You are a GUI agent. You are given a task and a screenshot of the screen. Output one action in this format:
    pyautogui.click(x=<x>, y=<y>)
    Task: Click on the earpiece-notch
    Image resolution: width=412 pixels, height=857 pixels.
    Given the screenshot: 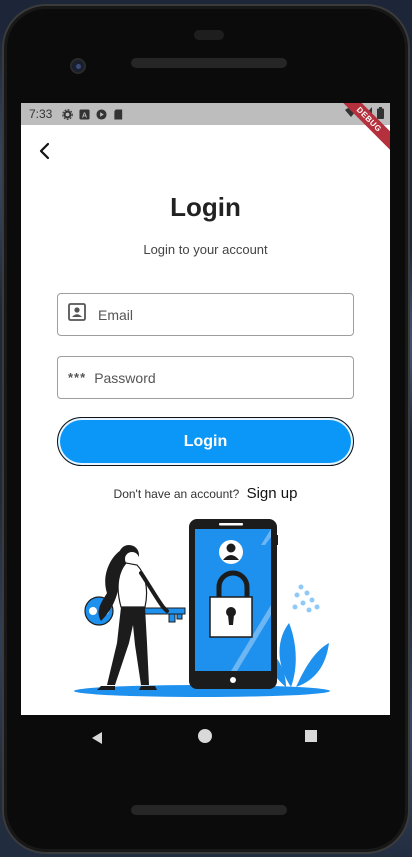 What is the action you would take?
    pyautogui.click(x=209, y=35)
    